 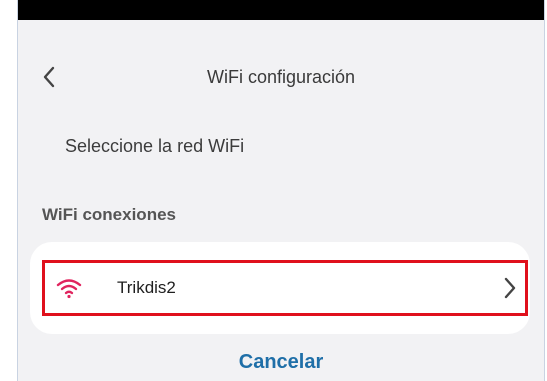 What do you see at coordinates (281, 362) in the screenshot?
I see `cancel-button: Cancelar` at bounding box center [281, 362].